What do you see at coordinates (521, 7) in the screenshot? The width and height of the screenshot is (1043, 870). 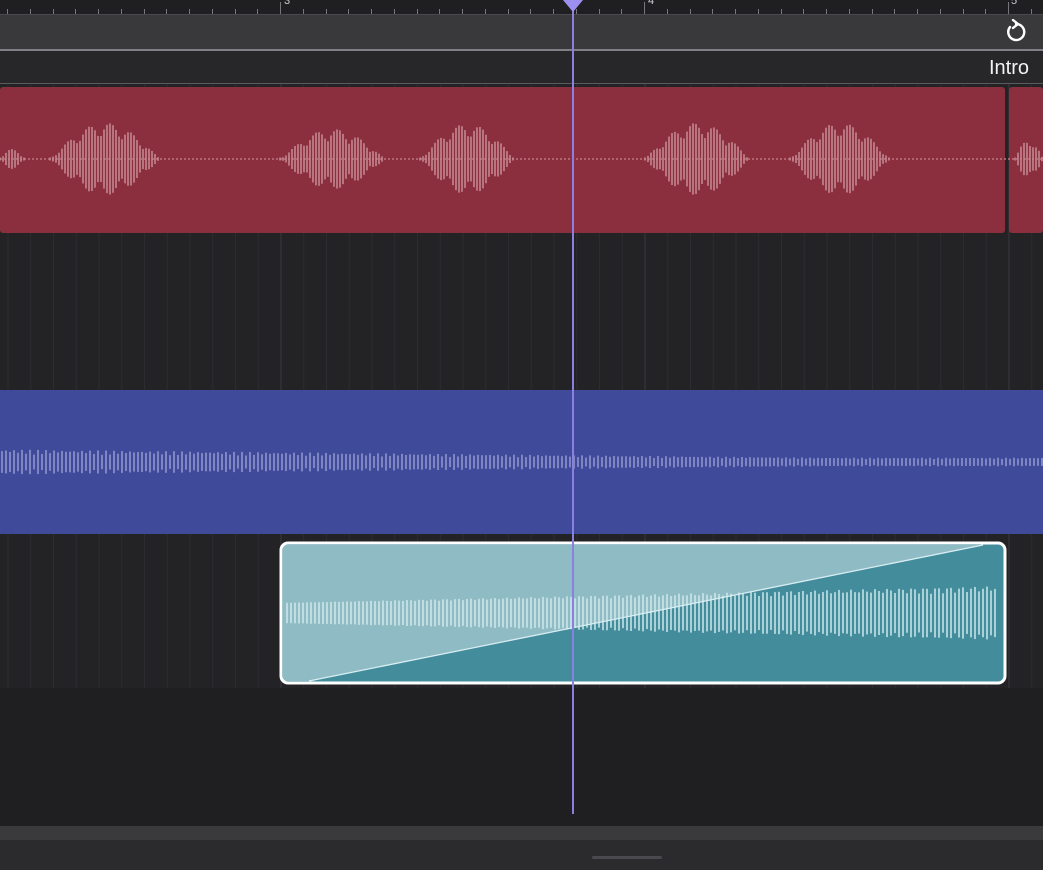 I see `timeline-ruler: 3 4 5` at bounding box center [521, 7].